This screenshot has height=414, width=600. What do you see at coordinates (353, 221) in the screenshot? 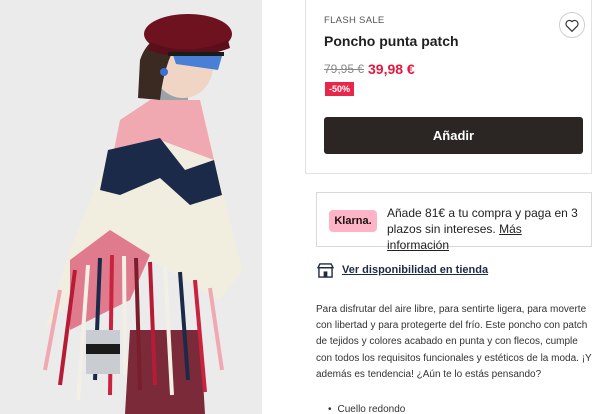
I see `klarna-logo: Klarna.` at bounding box center [353, 221].